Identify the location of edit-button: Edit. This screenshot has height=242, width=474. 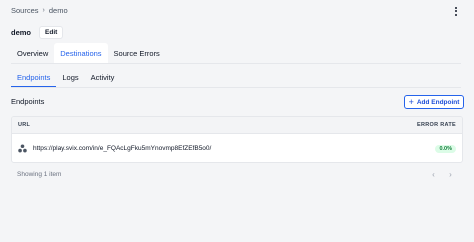
(51, 32).